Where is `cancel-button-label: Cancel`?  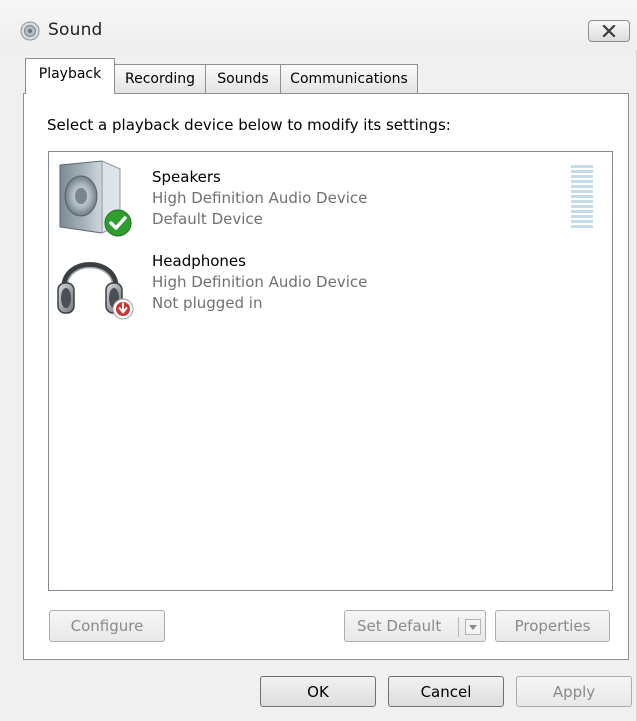 cancel-button-label: Cancel is located at coordinates (446, 691).